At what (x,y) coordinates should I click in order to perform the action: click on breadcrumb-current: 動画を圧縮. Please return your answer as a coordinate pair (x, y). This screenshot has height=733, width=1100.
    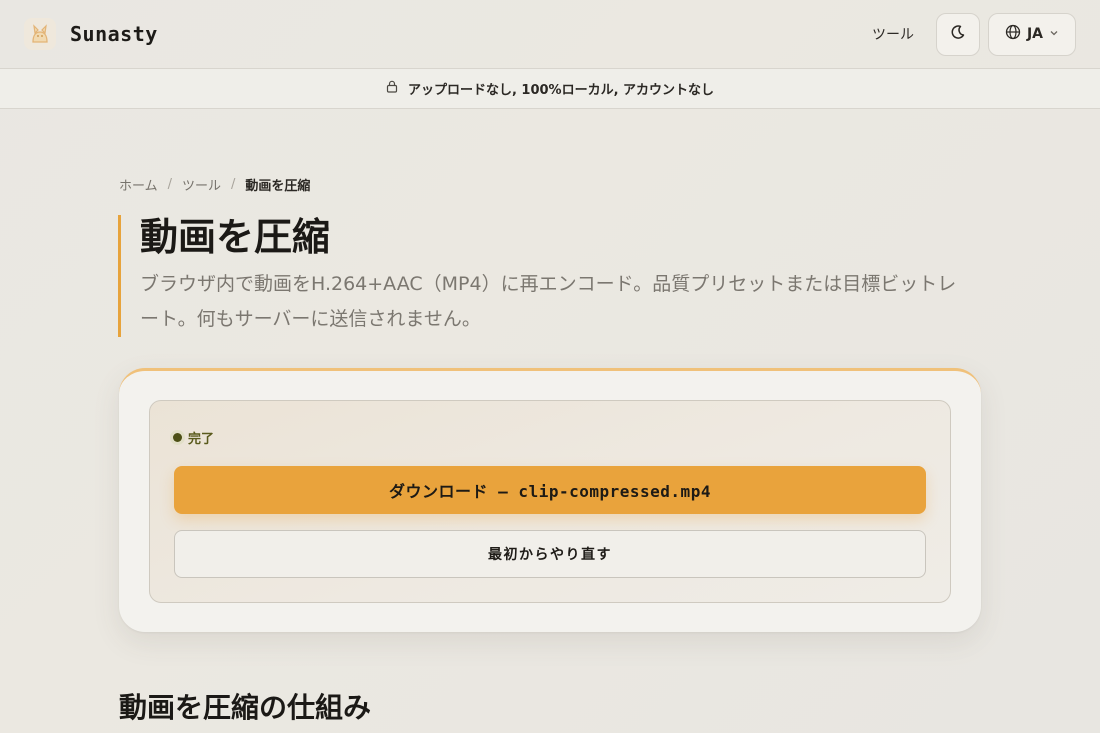
    Looking at the image, I should click on (278, 186).